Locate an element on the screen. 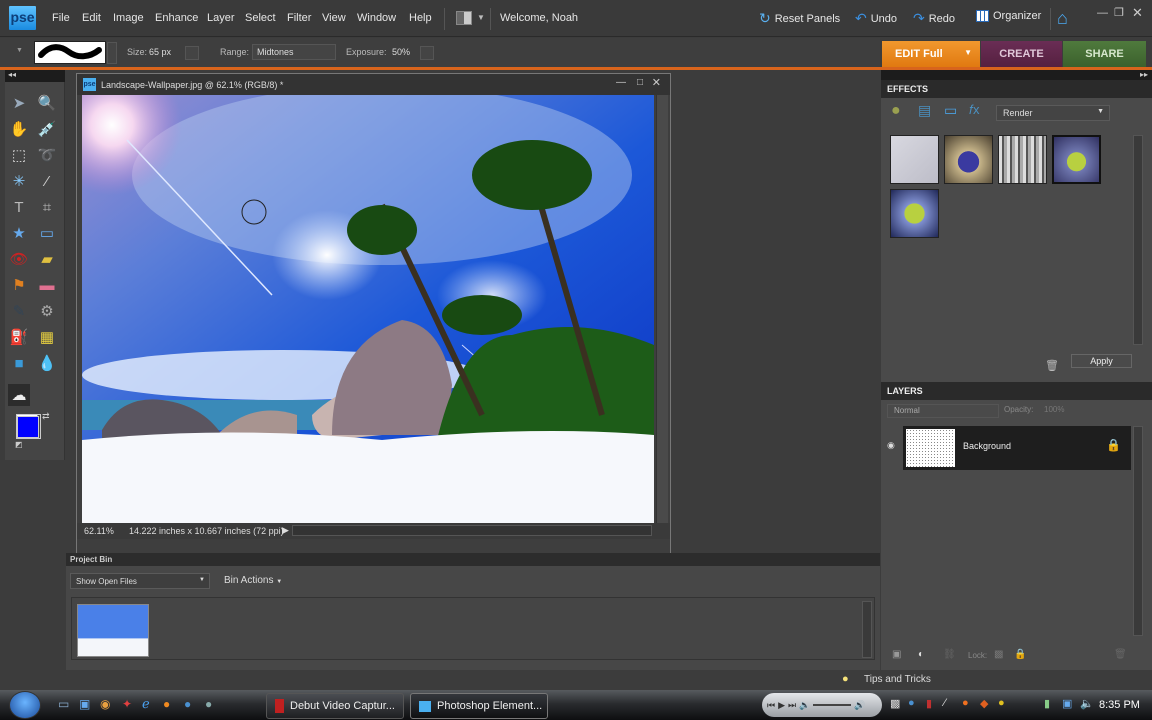  size-value: 65 px is located at coordinates (160, 52).